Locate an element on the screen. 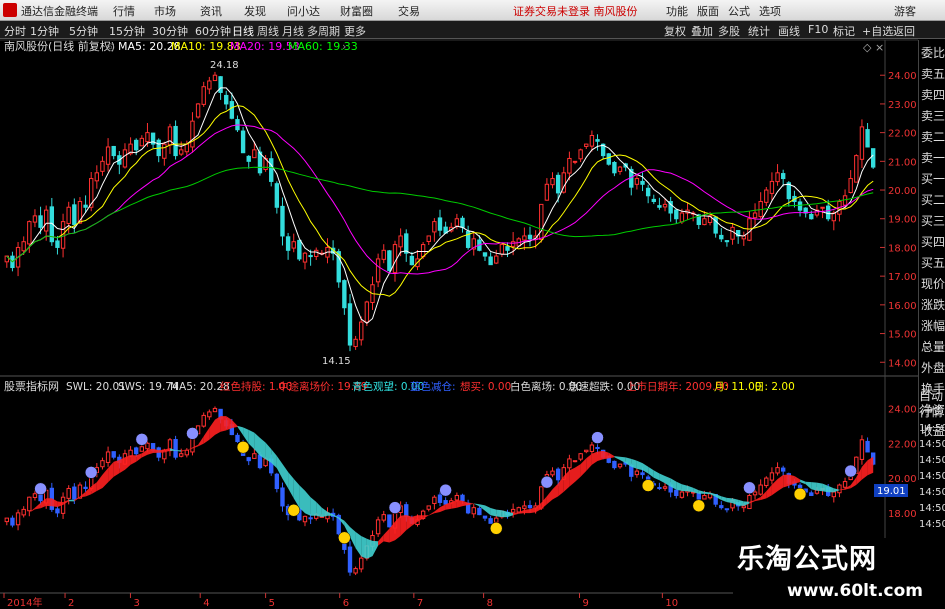 This screenshot has height=609, width=945. period-tab: 月线 is located at coordinates (293, 31).